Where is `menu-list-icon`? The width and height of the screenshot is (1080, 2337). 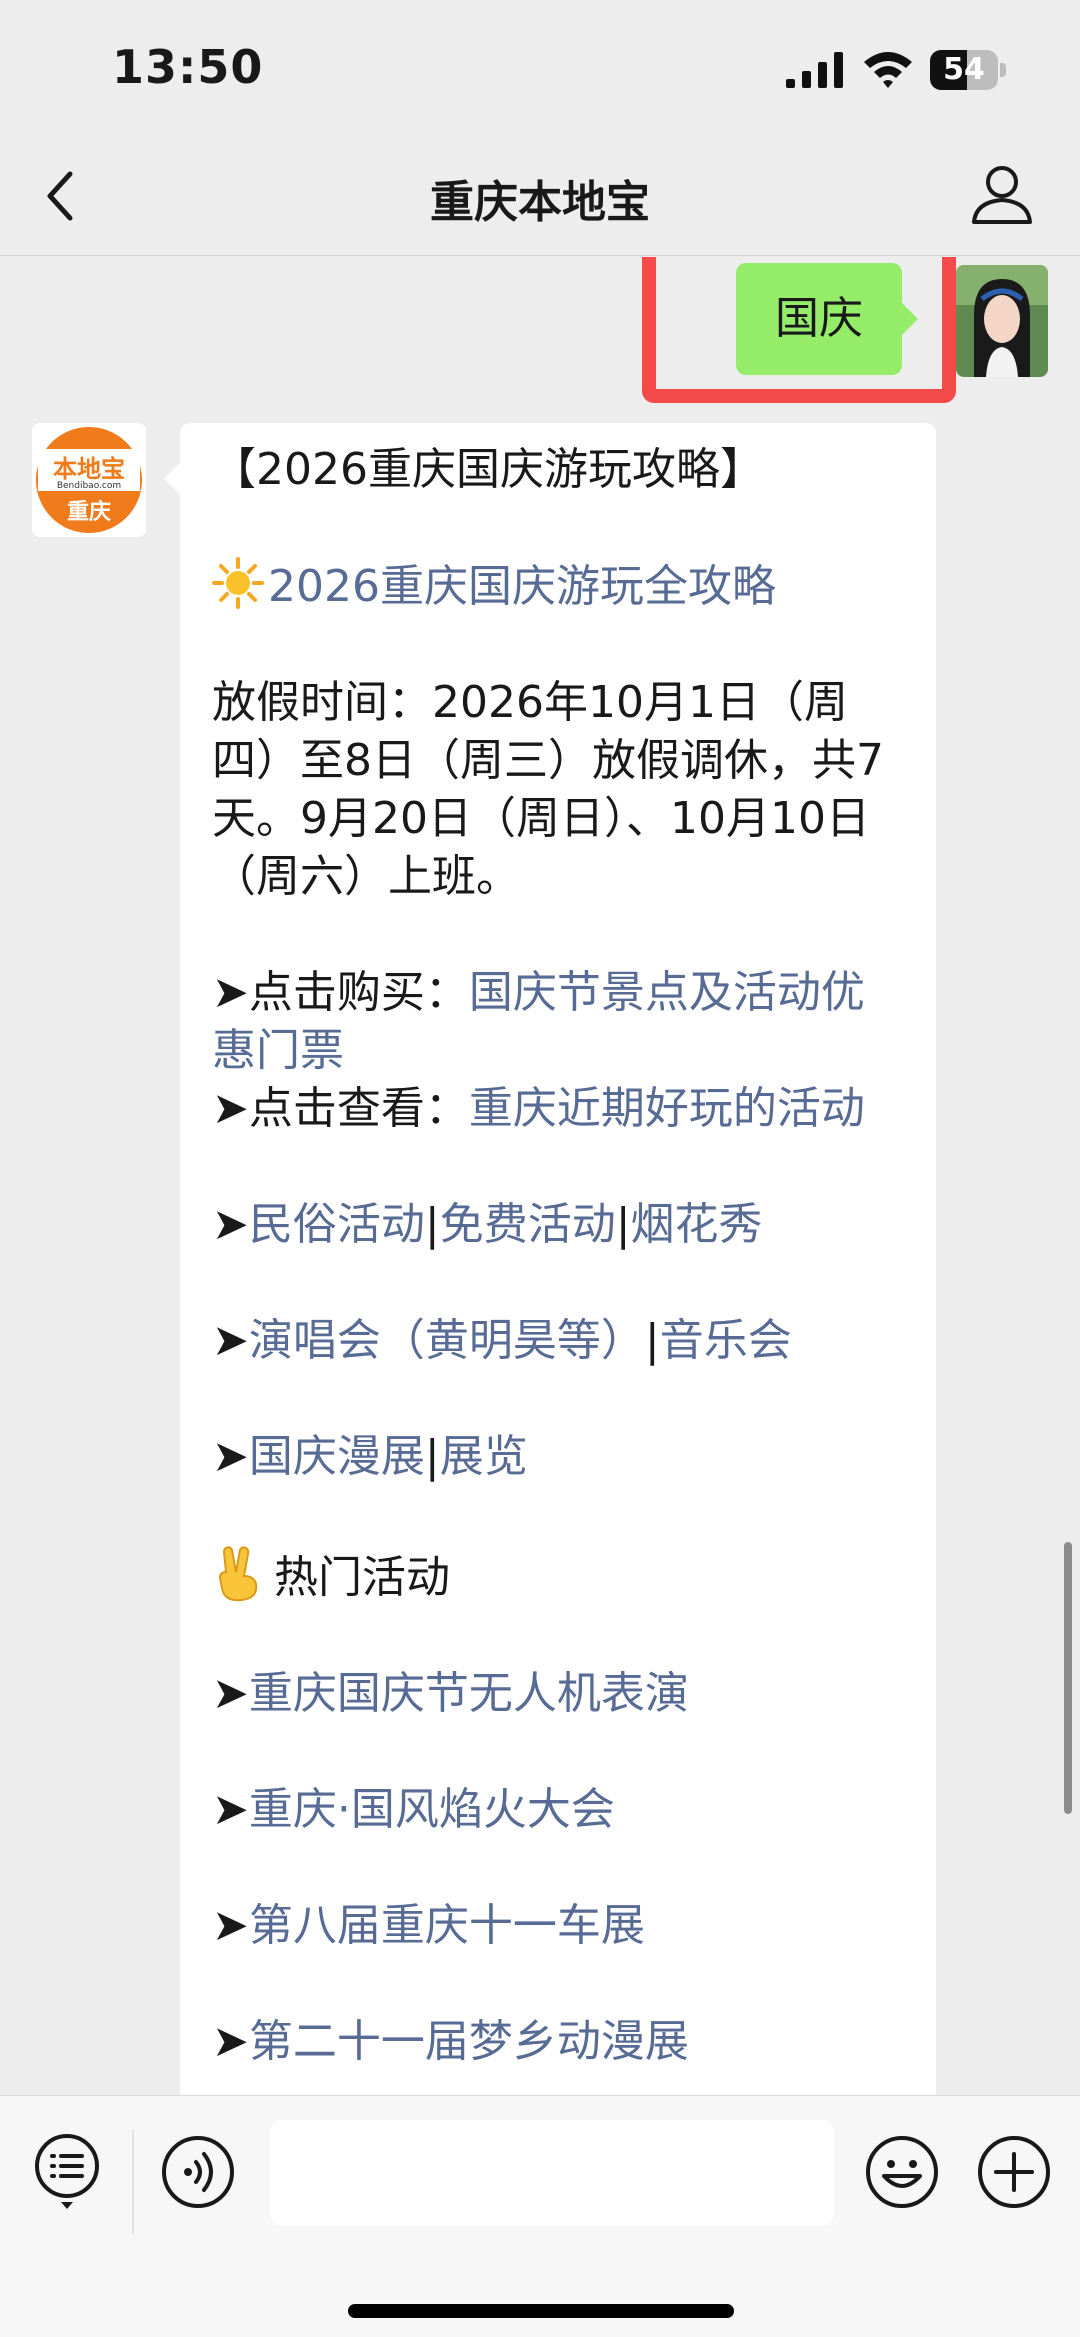 menu-list-icon is located at coordinates (67, 2172).